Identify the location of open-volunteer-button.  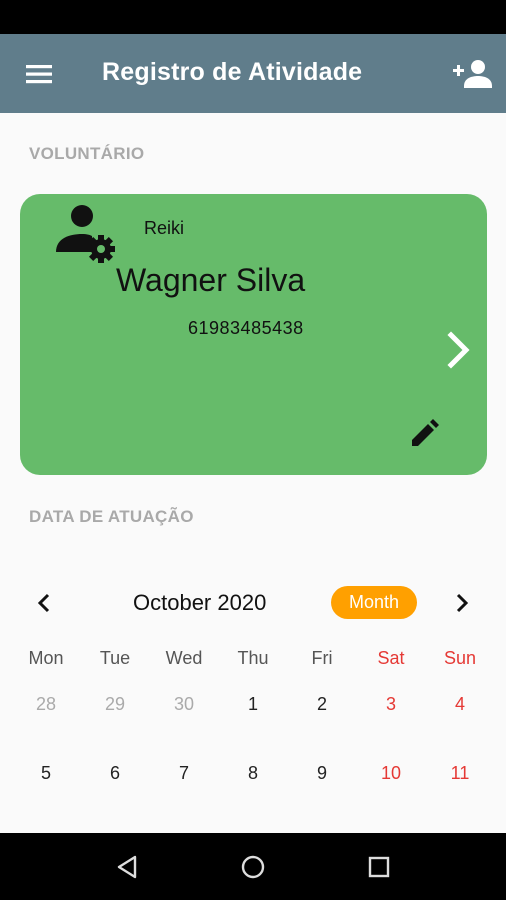
(460, 350).